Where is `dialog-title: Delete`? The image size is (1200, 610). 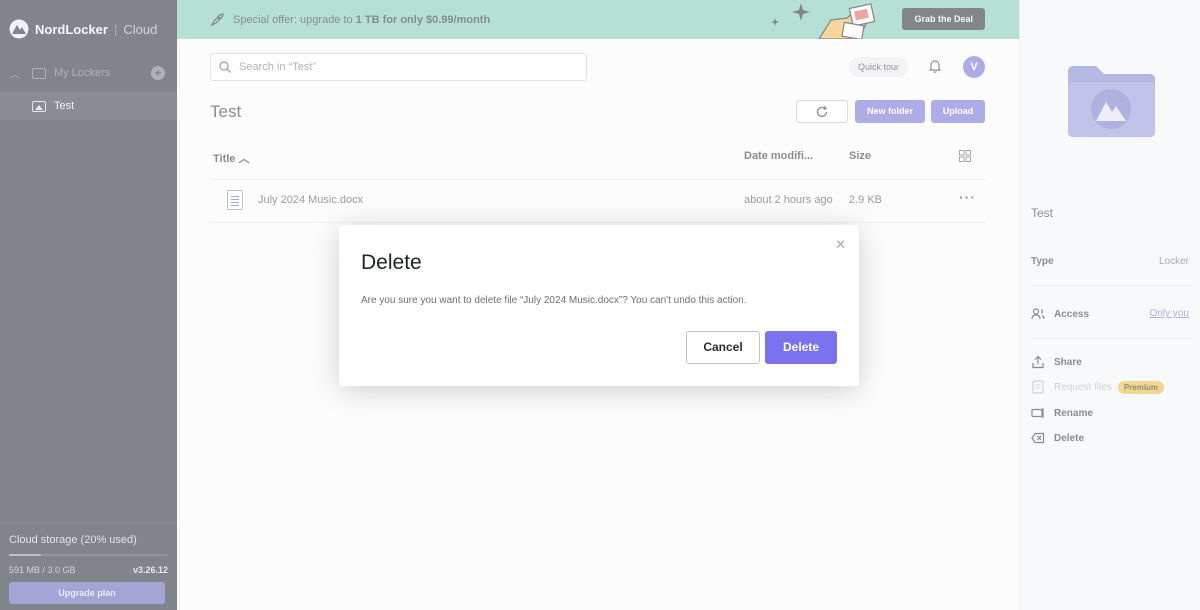
dialog-title: Delete is located at coordinates (391, 262).